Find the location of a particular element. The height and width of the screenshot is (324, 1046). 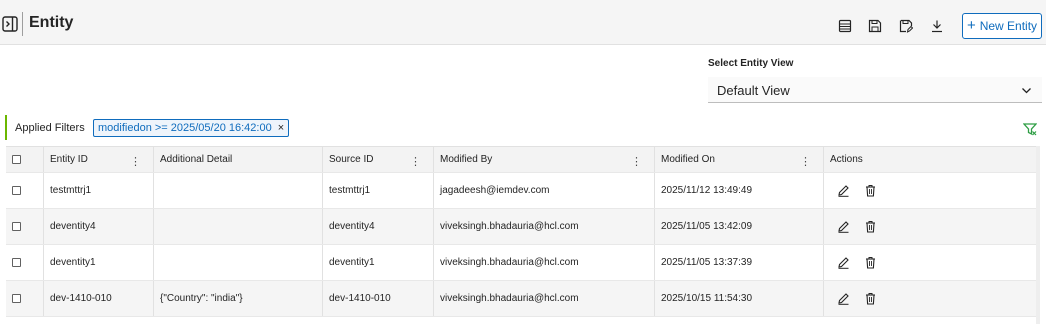

page-title: Entity is located at coordinates (51, 22).